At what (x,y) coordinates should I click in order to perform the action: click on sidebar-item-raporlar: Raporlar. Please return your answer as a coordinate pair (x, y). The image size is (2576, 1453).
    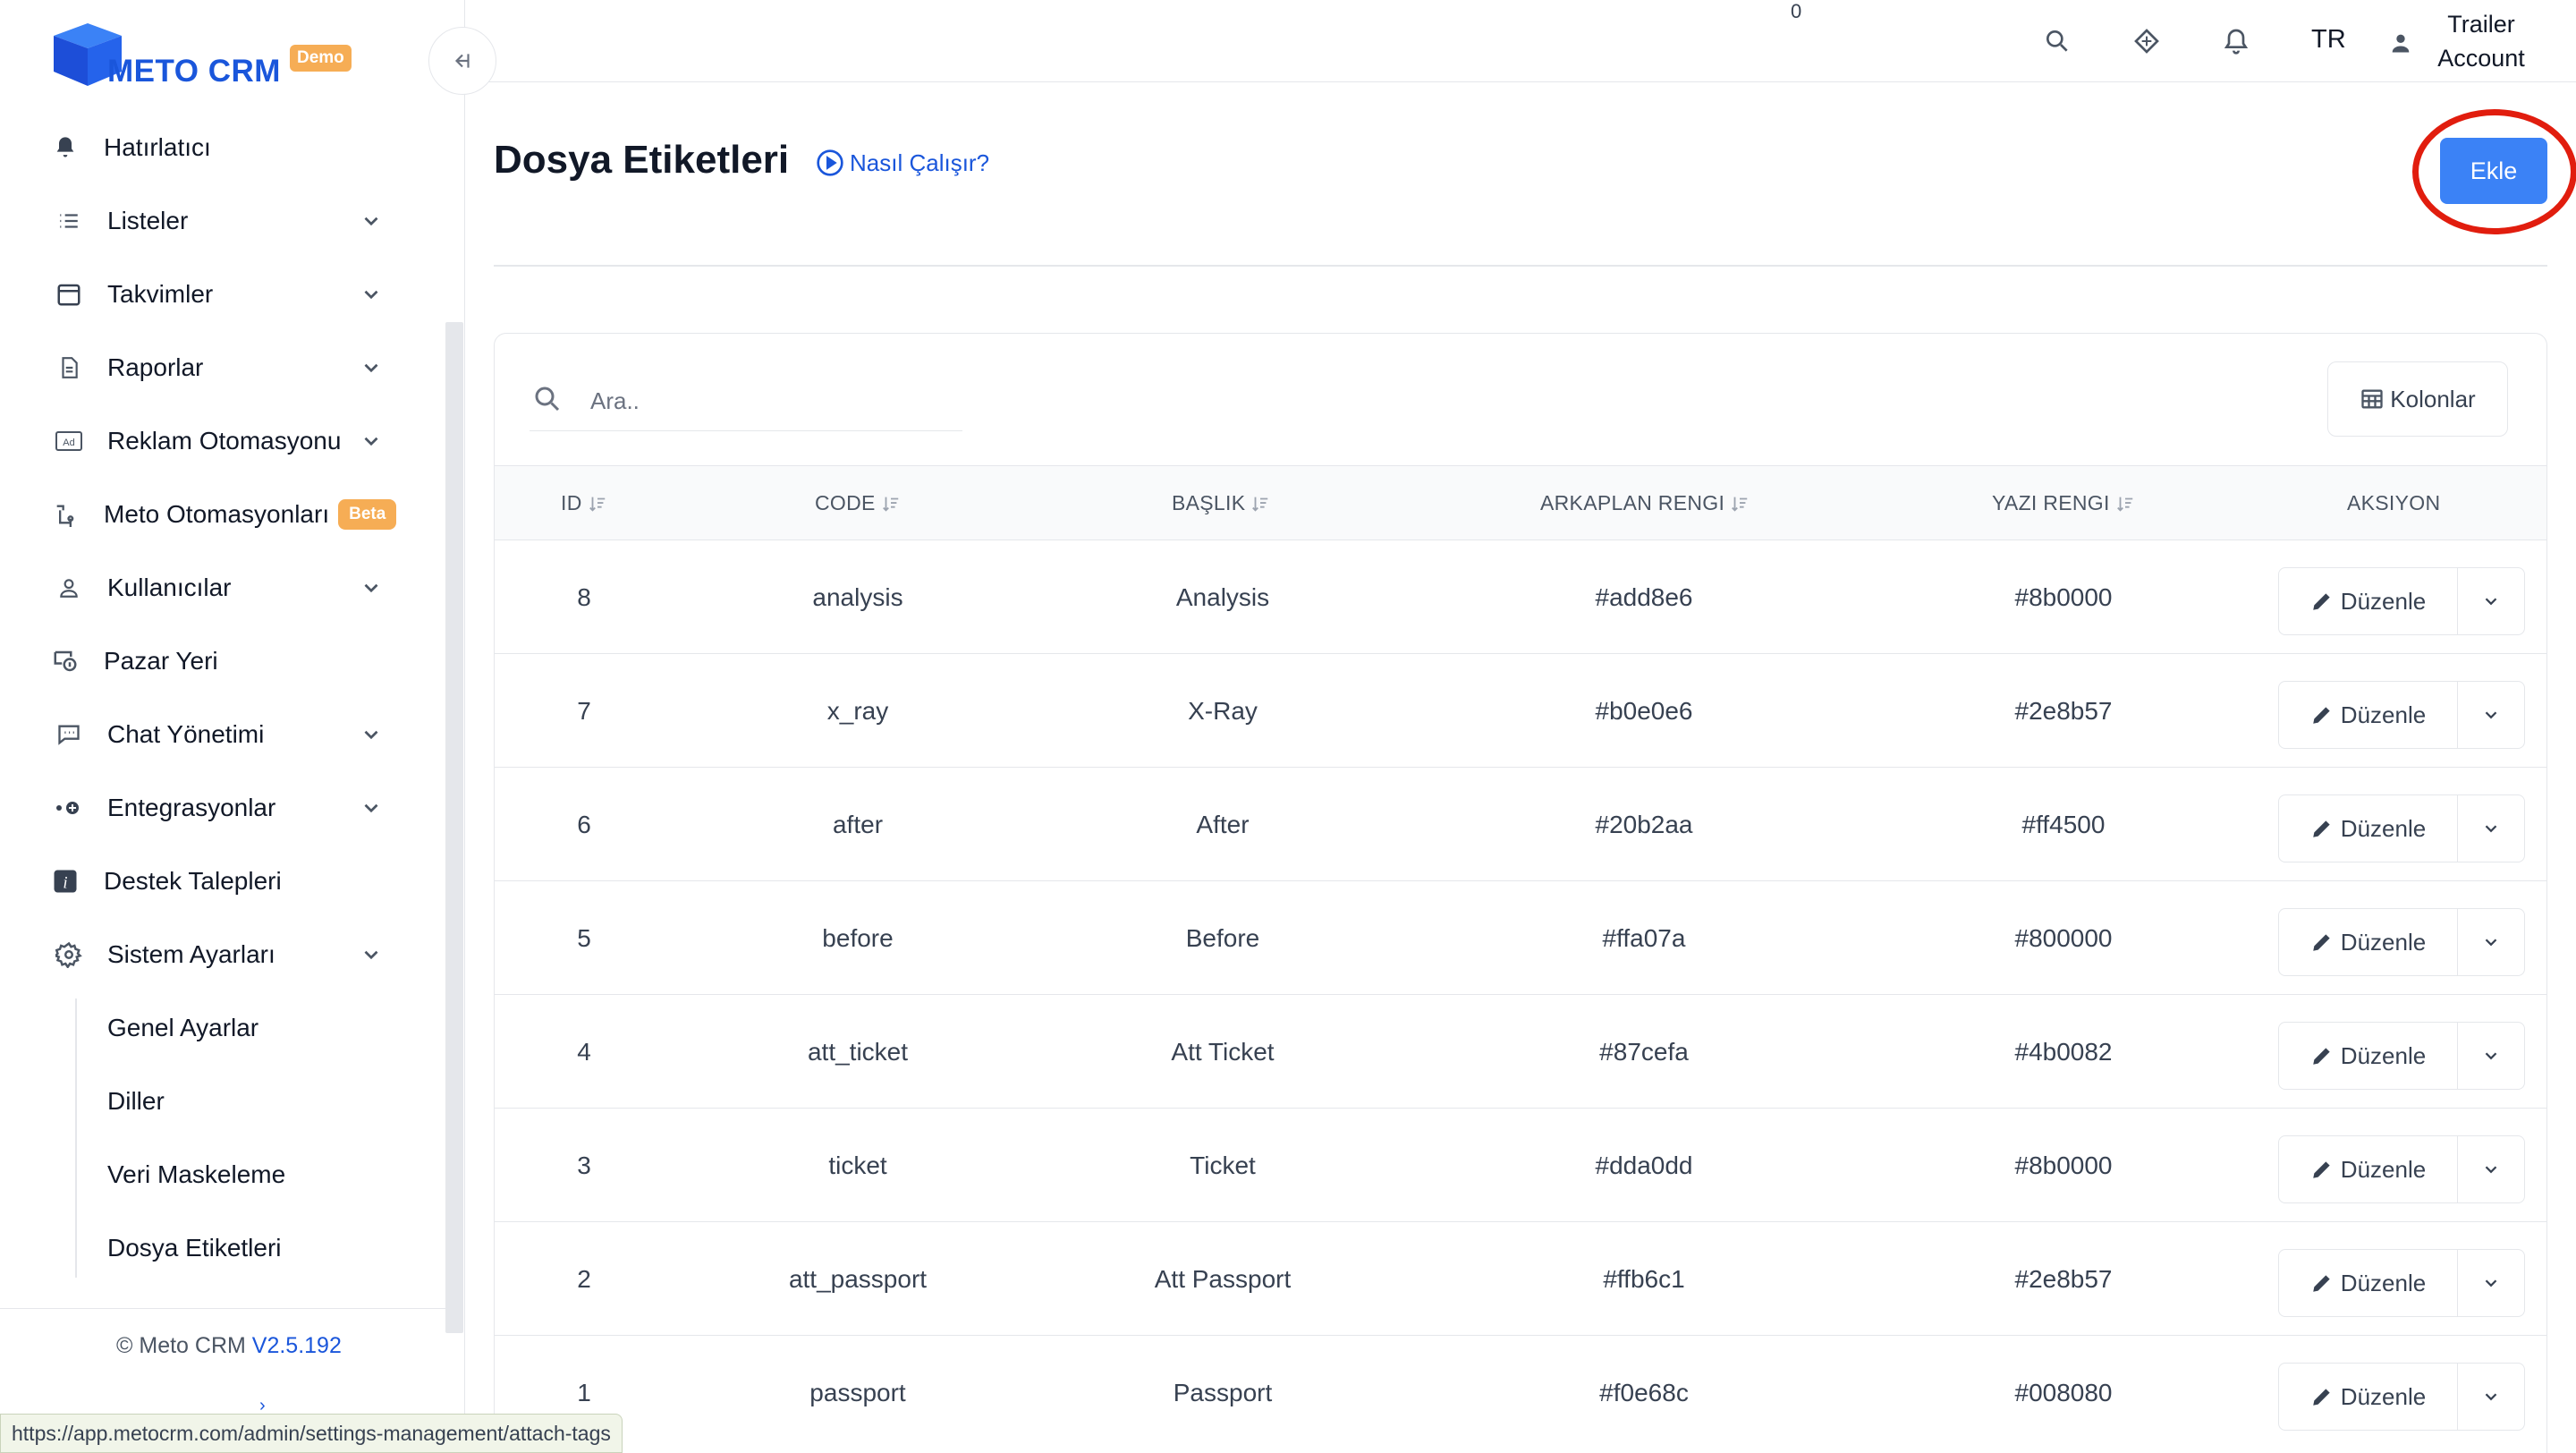
    Looking at the image, I should click on (223, 367).